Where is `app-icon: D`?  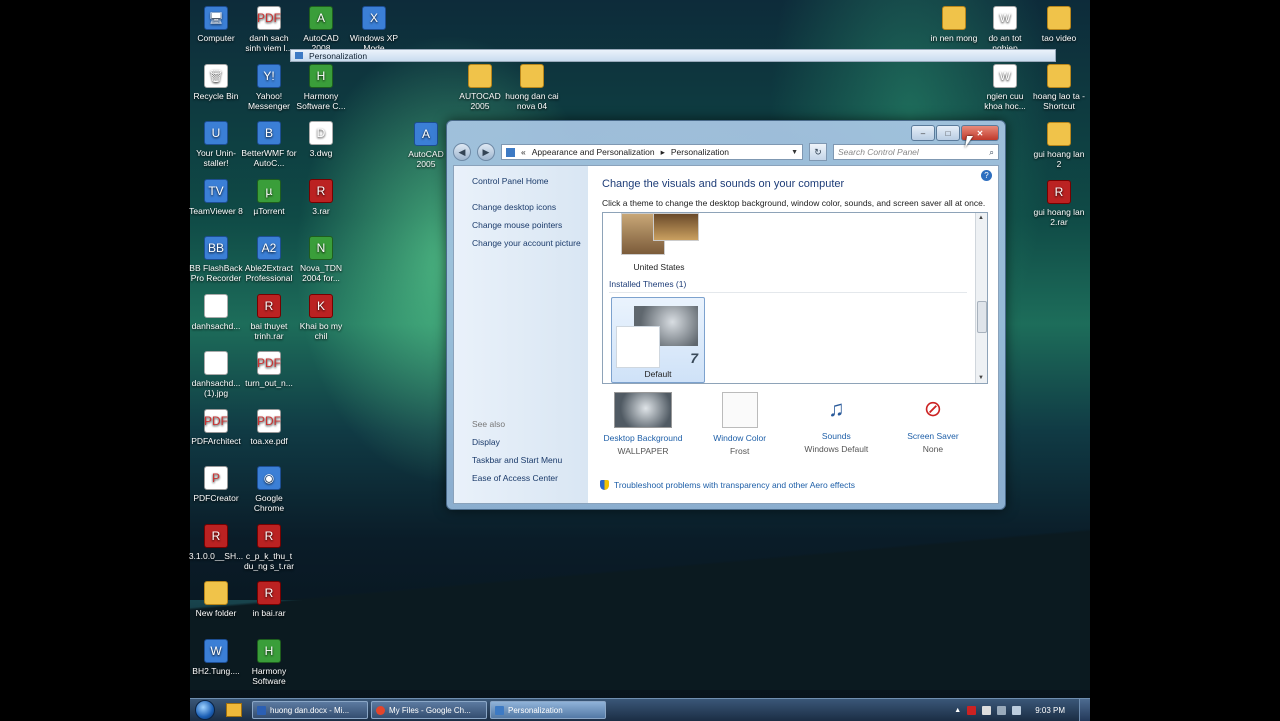 app-icon: D is located at coordinates (321, 133).